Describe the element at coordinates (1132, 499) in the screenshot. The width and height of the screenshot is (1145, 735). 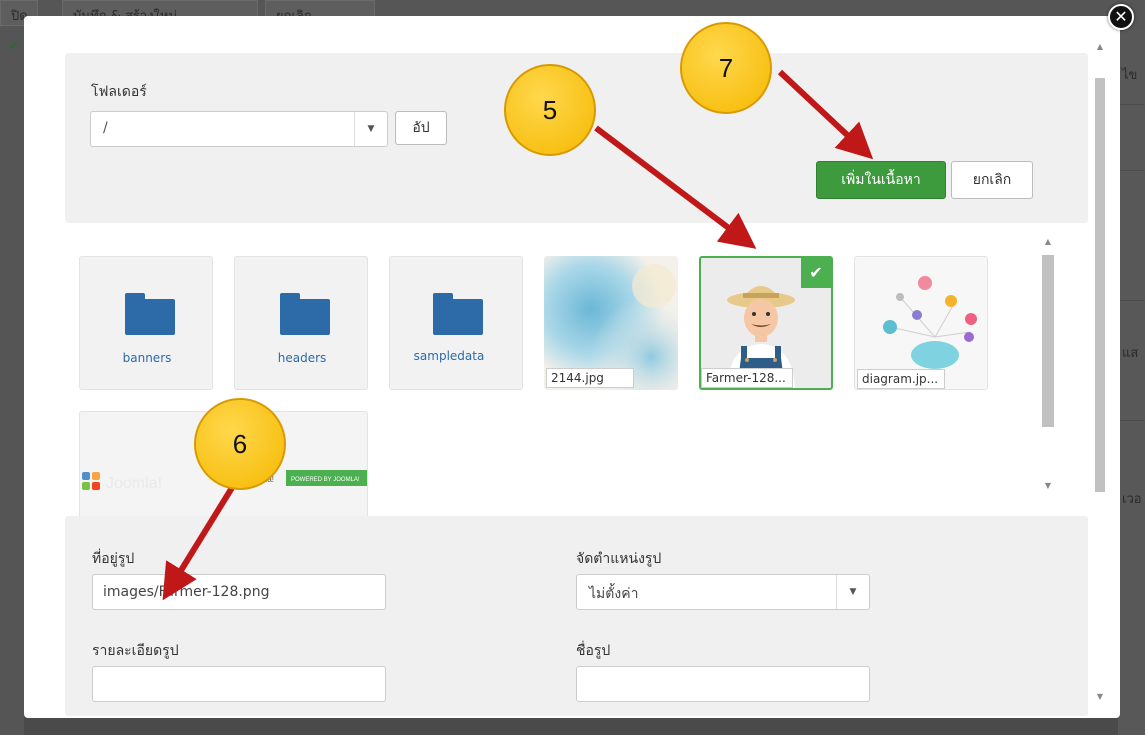
I see `bg-right-text: เวอ` at that location.